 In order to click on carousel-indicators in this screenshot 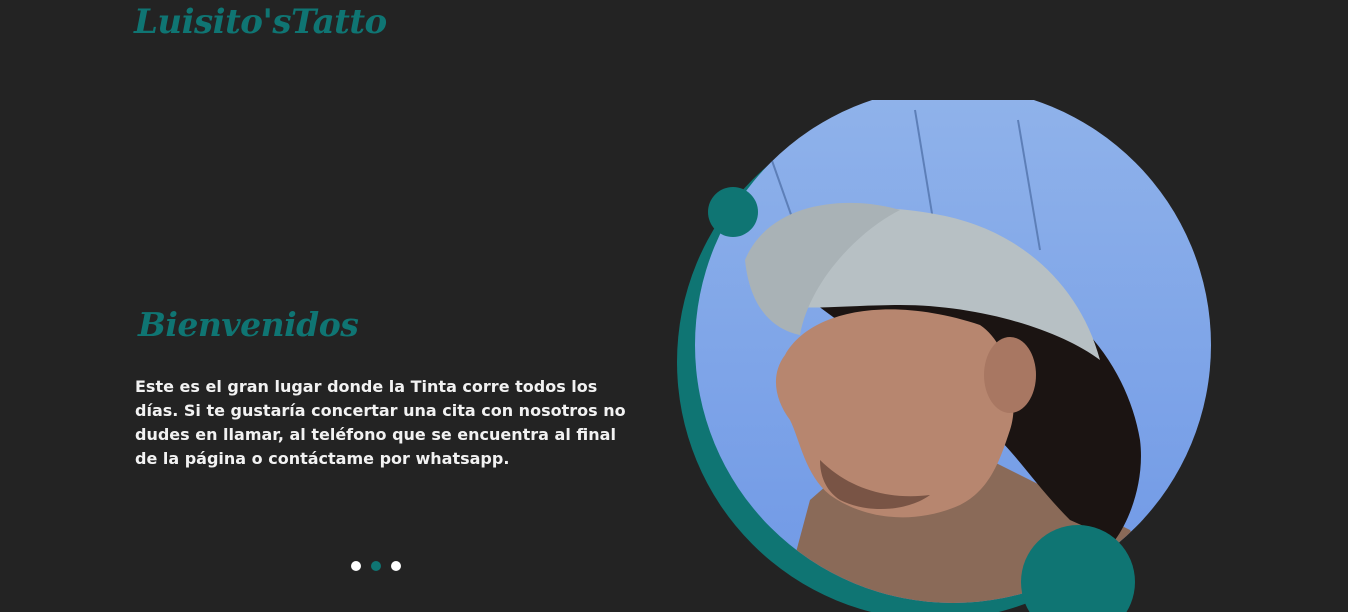, I will do `click(376, 566)`.